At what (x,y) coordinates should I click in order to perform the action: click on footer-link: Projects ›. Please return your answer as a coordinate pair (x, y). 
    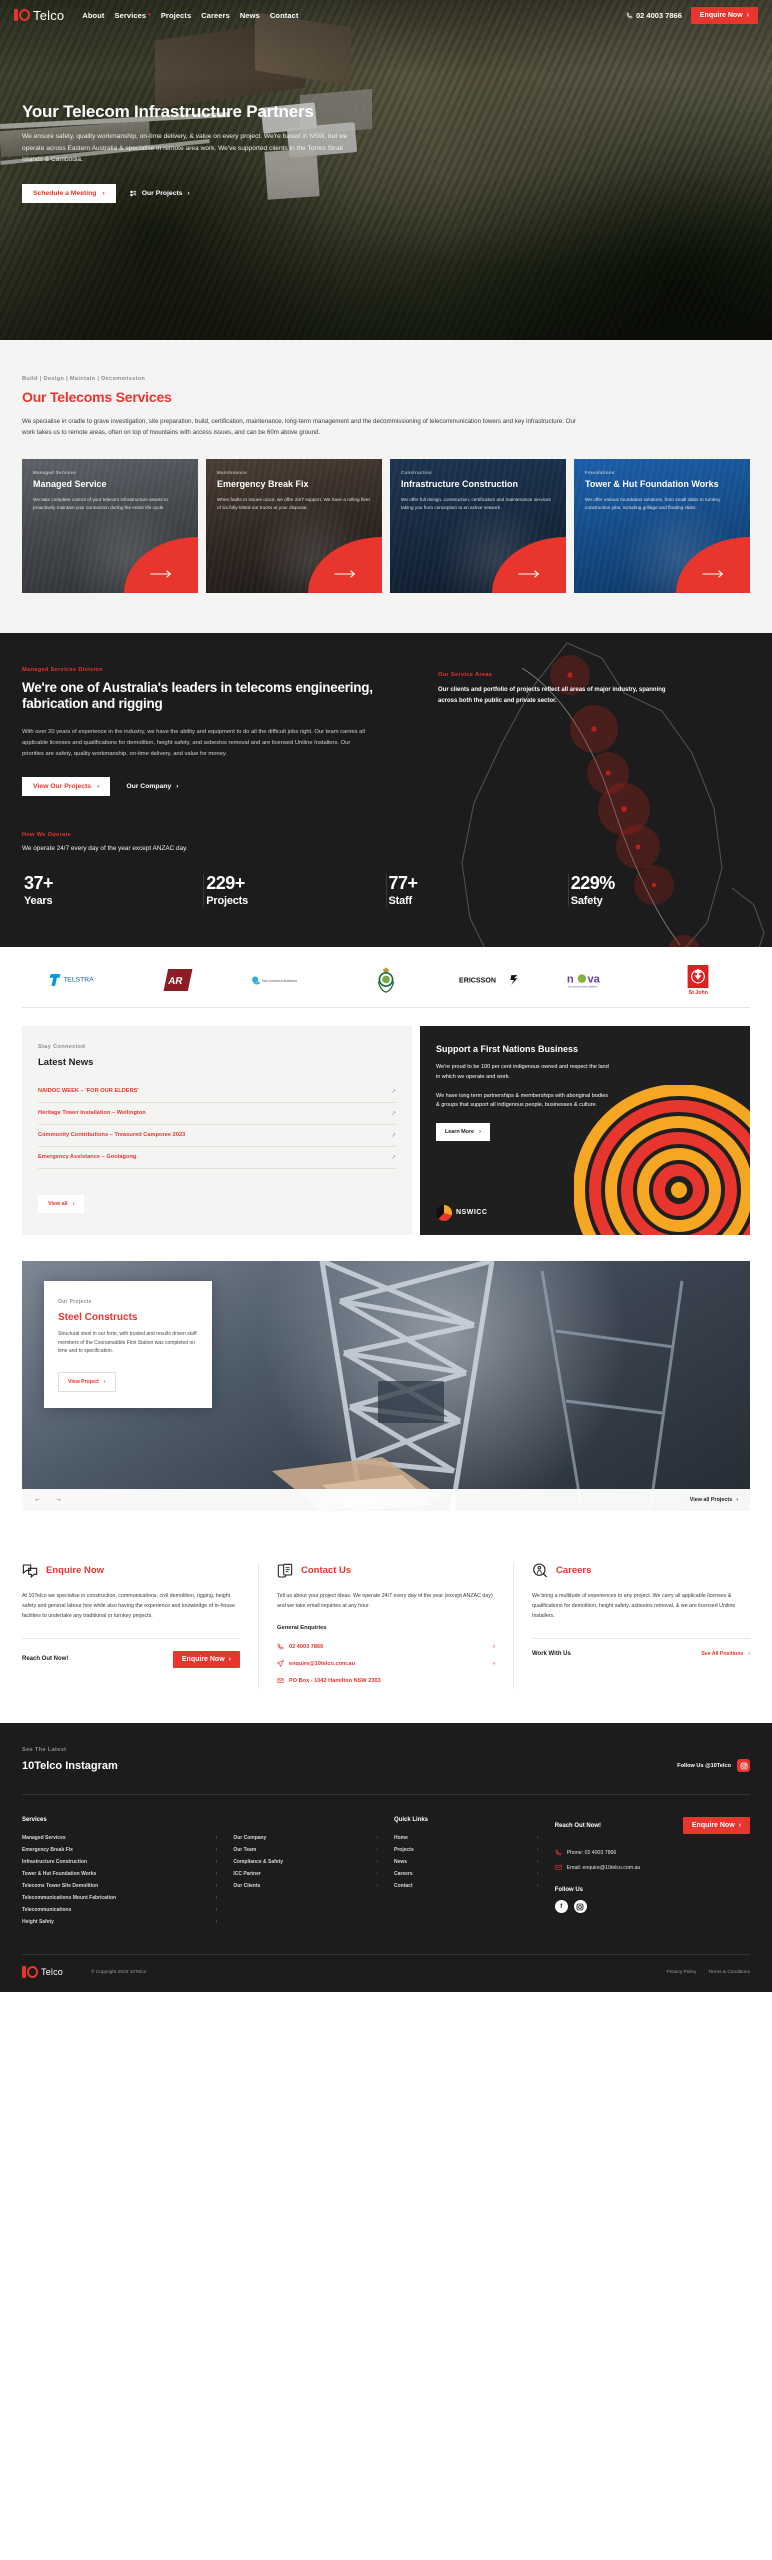
    Looking at the image, I should click on (466, 1850).